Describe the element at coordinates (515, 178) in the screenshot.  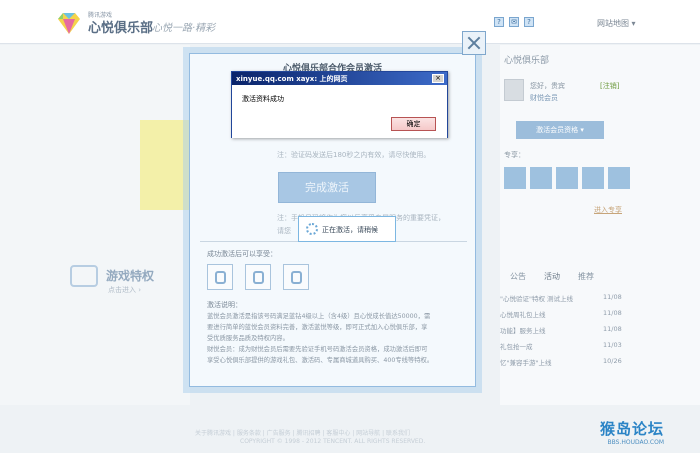
I see `privilege-icon-gift` at that location.